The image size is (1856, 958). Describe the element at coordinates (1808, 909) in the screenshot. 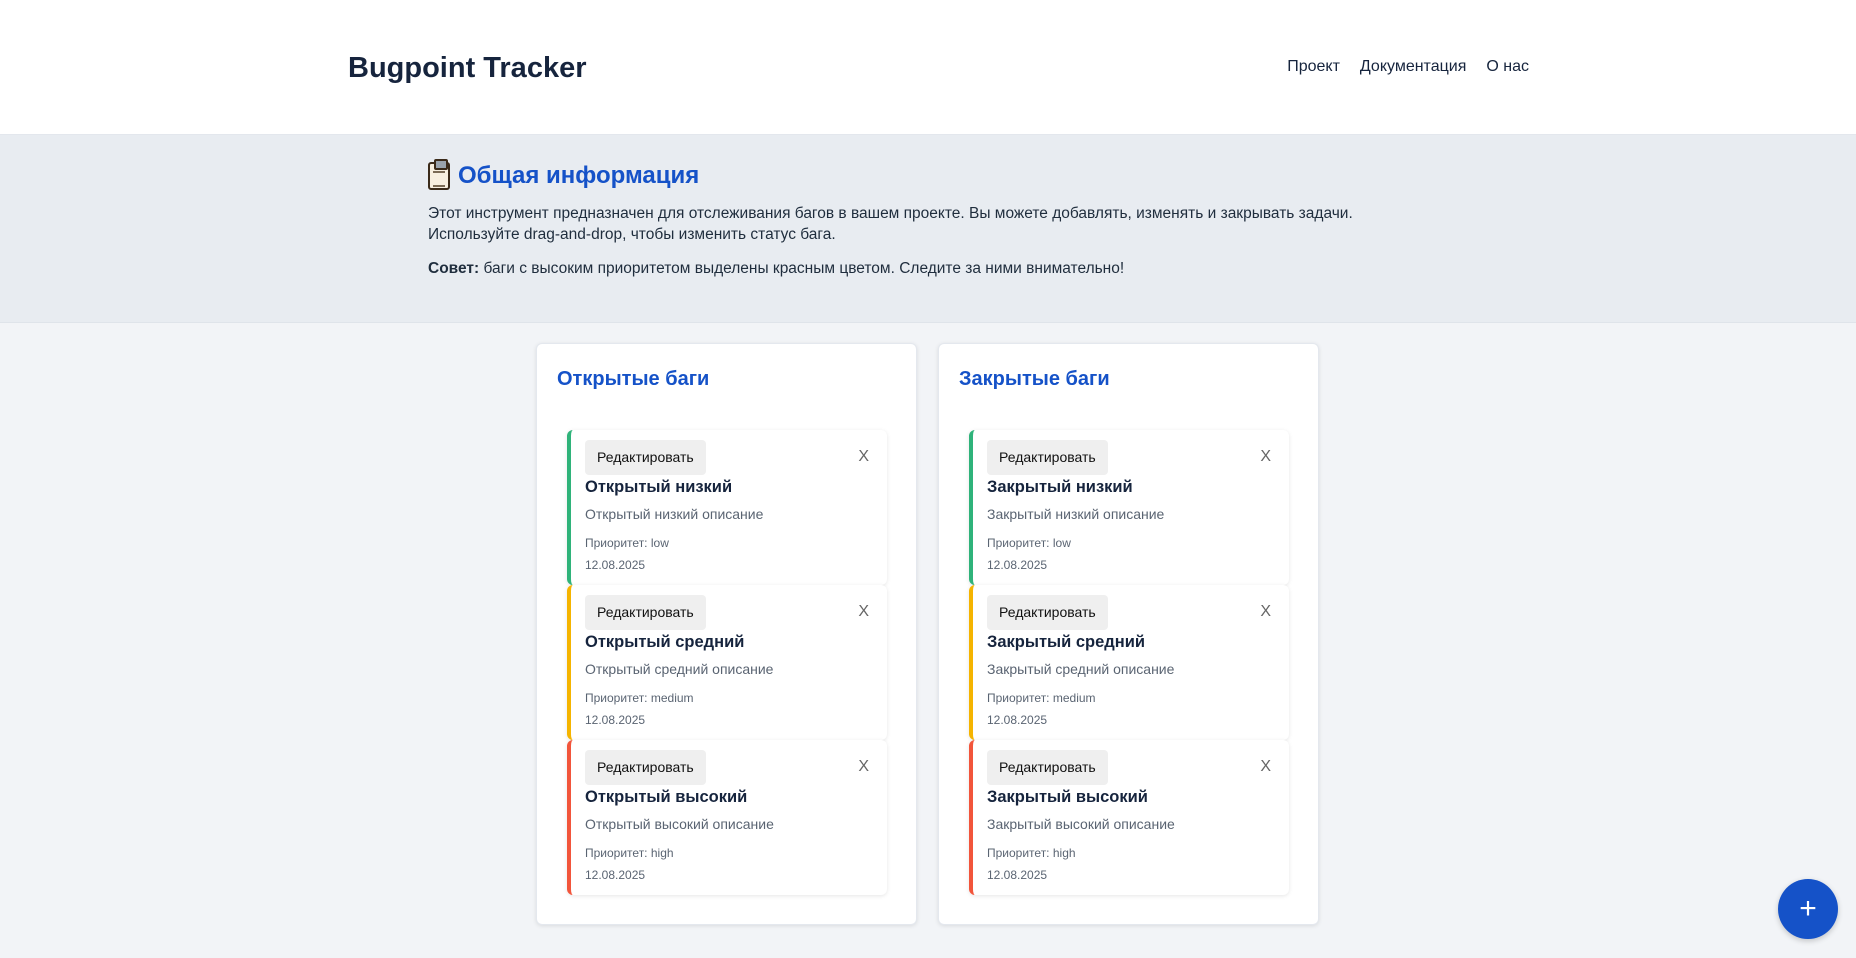

I see `add-bug-button: +` at that location.